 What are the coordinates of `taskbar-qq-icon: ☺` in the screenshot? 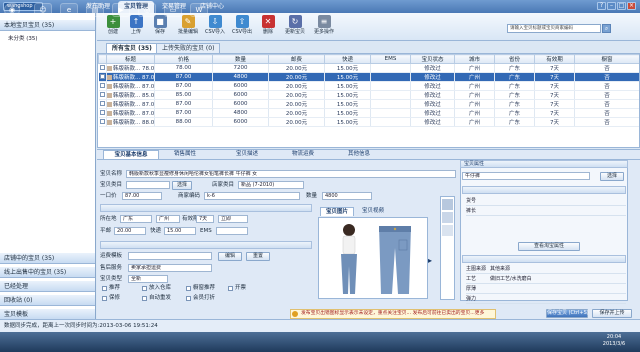 It's located at (43, 10).